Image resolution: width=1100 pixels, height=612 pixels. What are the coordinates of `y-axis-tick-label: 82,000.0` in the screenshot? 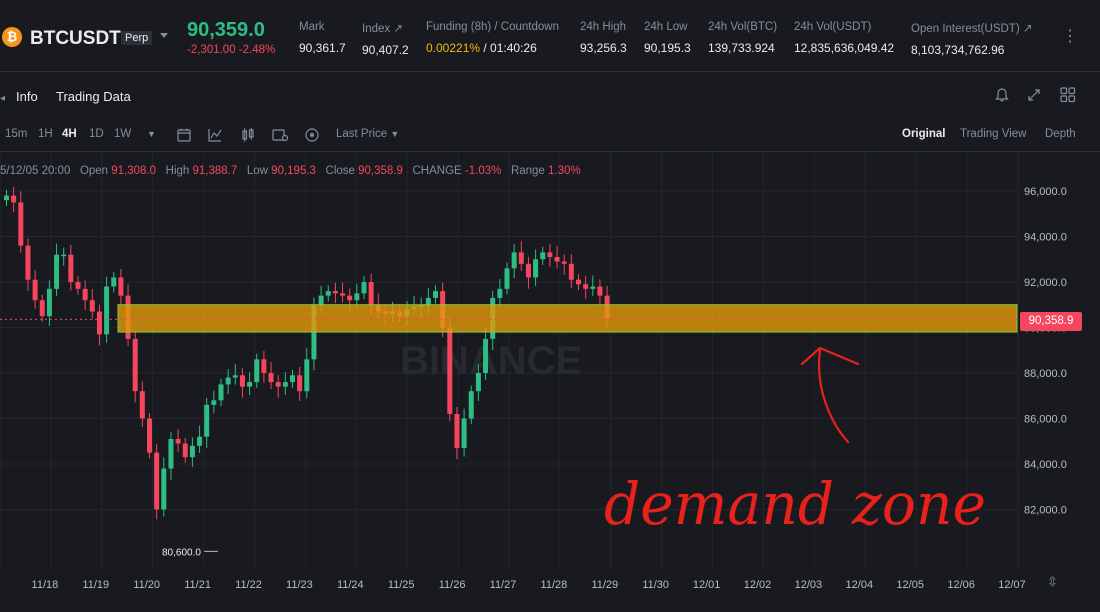 It's located at (1045, 511).